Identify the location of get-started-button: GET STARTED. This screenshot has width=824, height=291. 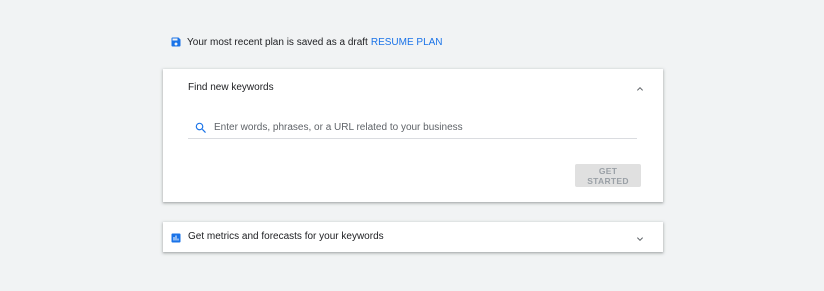
(608, 175).